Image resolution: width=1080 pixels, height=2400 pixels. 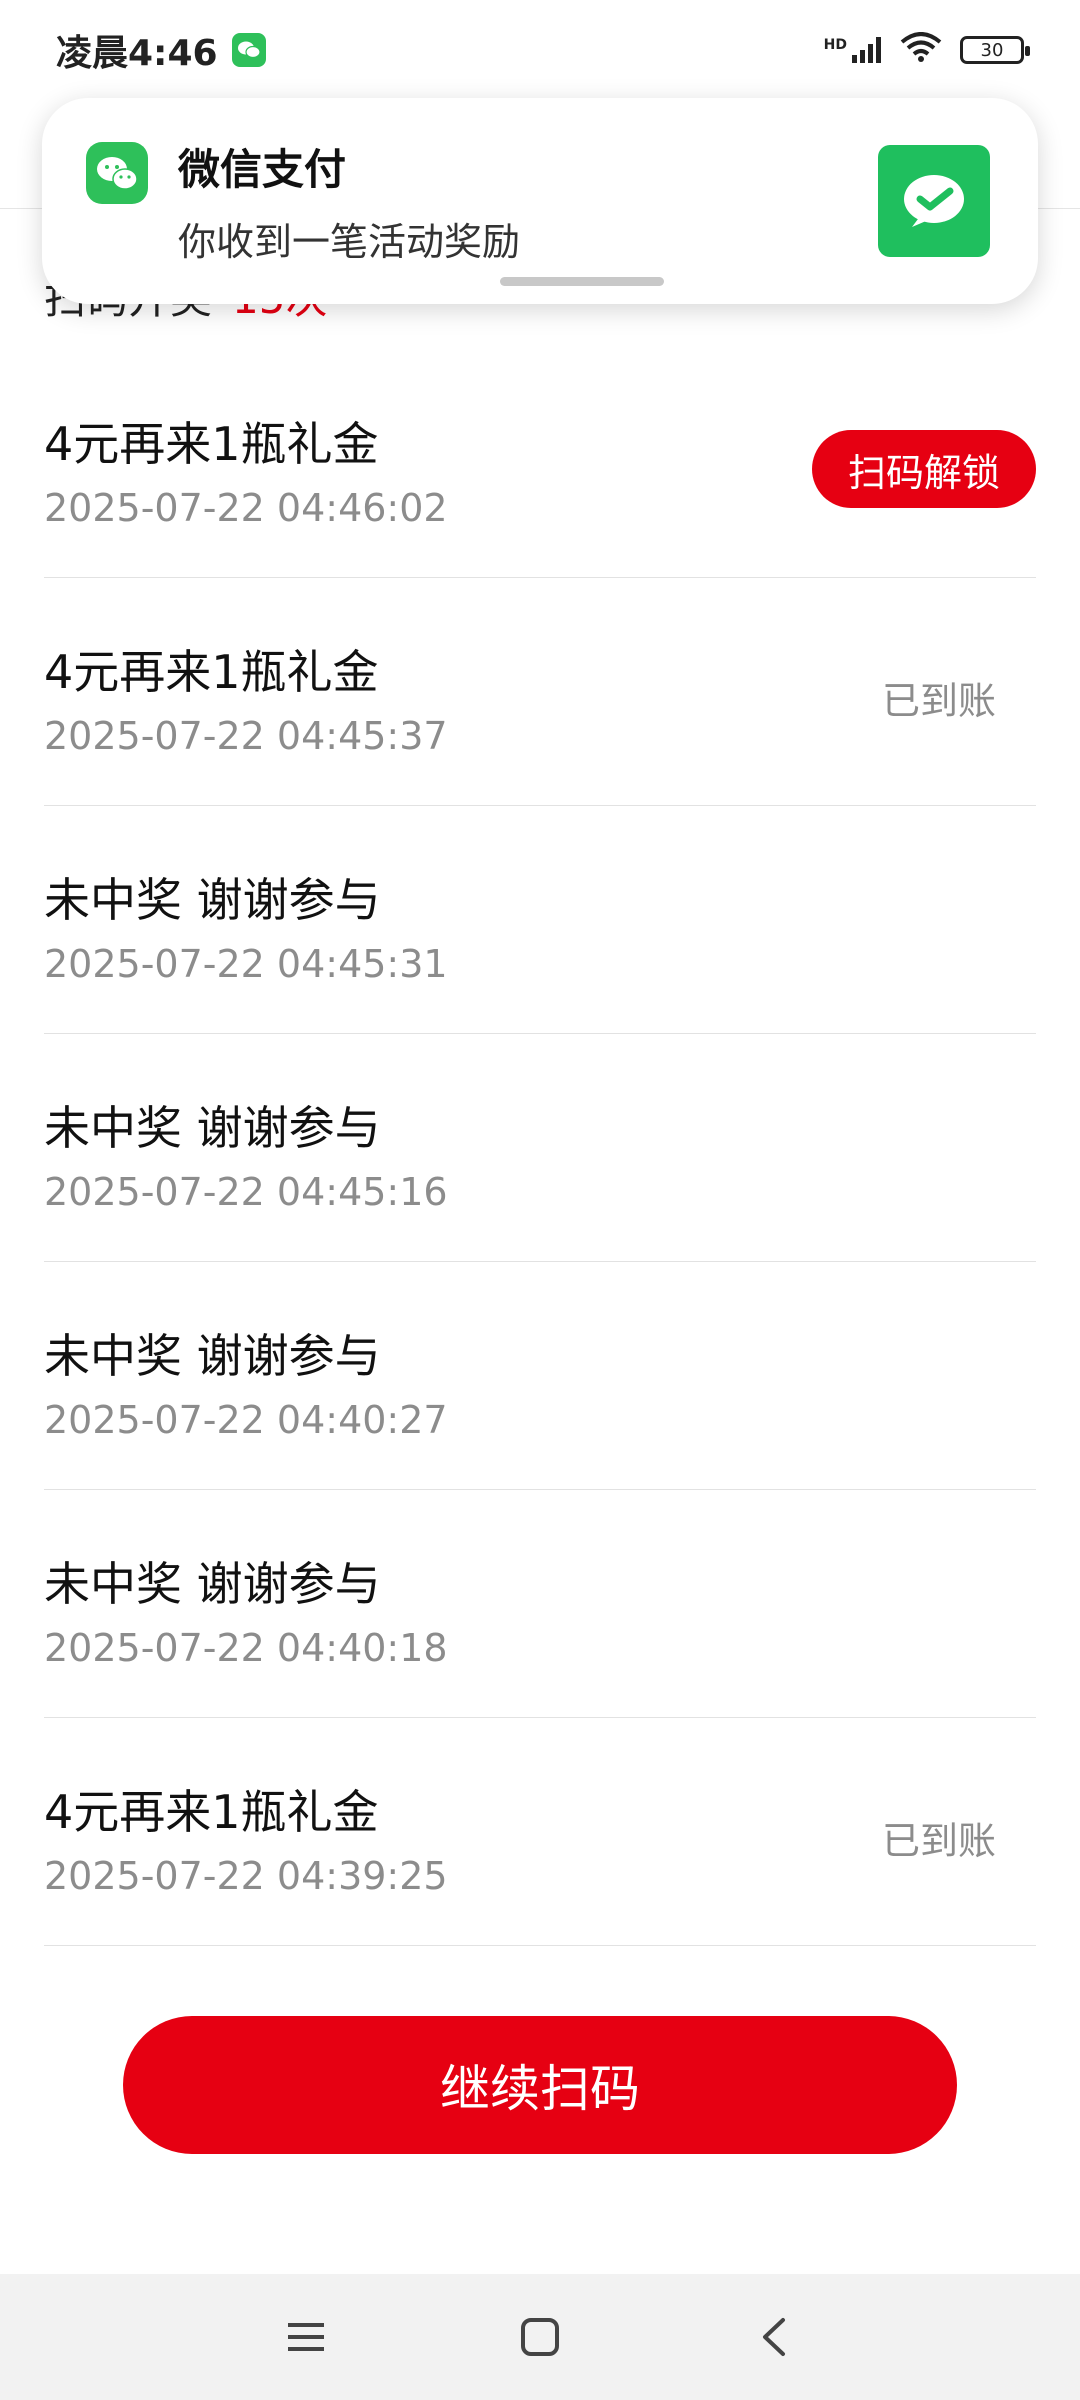 I want to click on list-item: 4元再来1瓶礼金 2025-07-22 04:46:02 扫码解锁, so click(x=540, y=464).